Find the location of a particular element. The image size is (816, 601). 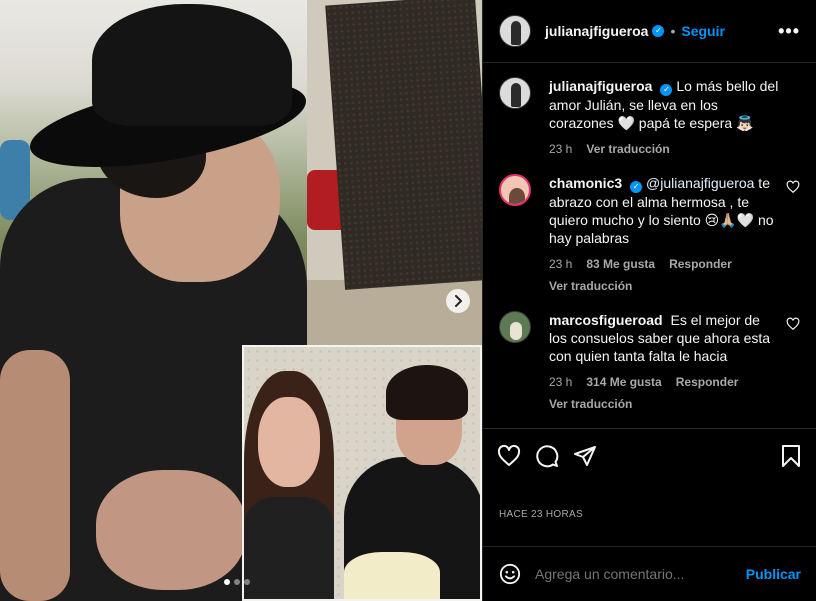

comment-composer: Publicar is located at coordinates (649, 573).